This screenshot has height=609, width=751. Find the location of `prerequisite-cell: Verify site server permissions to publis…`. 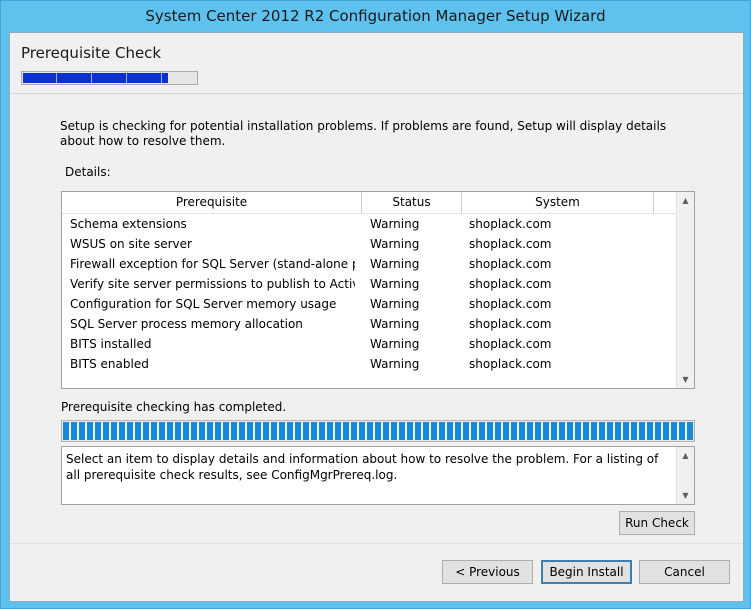

prerequisite-cell: Verify site server permissions to publis… is located at coordinates (212, 284).